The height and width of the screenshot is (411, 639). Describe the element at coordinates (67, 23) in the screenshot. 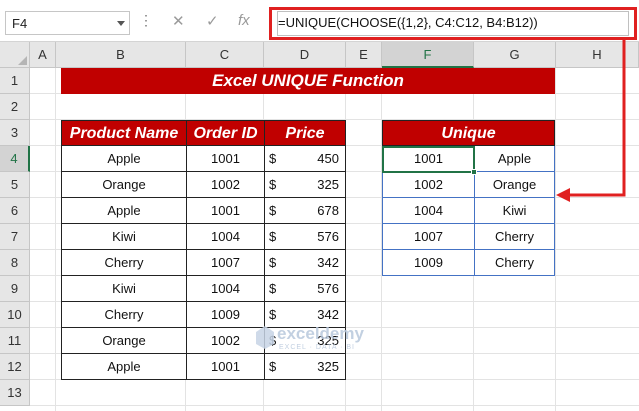

I see `name-box: F4` at that location.